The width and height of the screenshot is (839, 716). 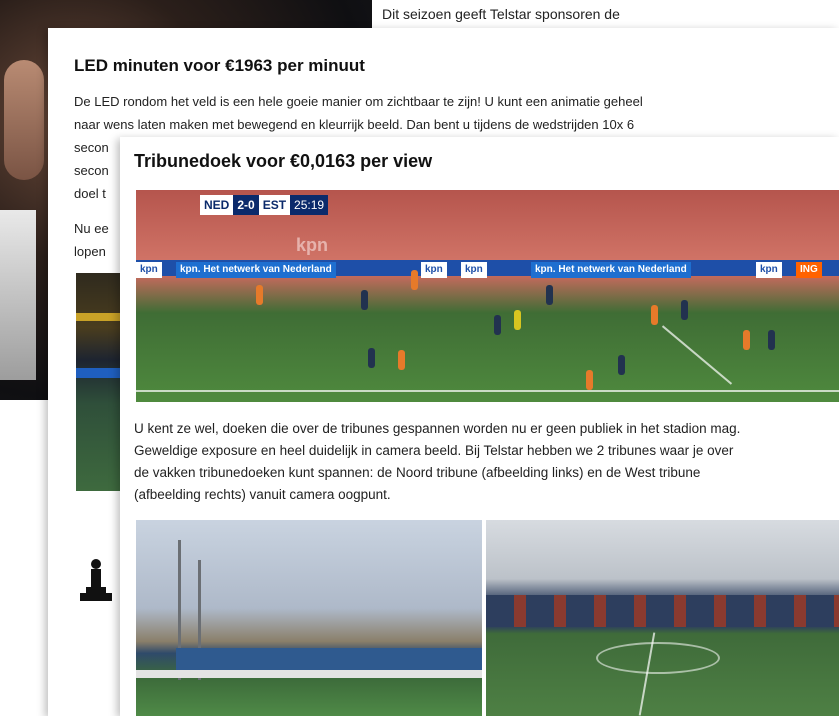 What do you see at coordinates (517, 320) in the screenshot?
I see `referee` at bounding box center [517, 320].